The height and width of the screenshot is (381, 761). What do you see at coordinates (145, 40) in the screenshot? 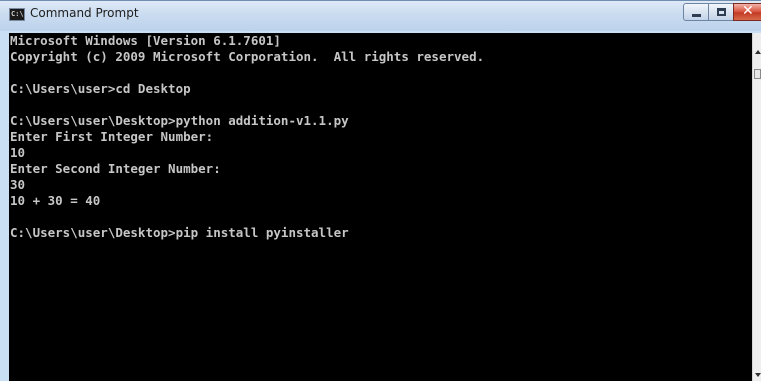
I see `console-line: Microsoft Windows [Version 6.1.7601]` at bounding box center [145, 40].